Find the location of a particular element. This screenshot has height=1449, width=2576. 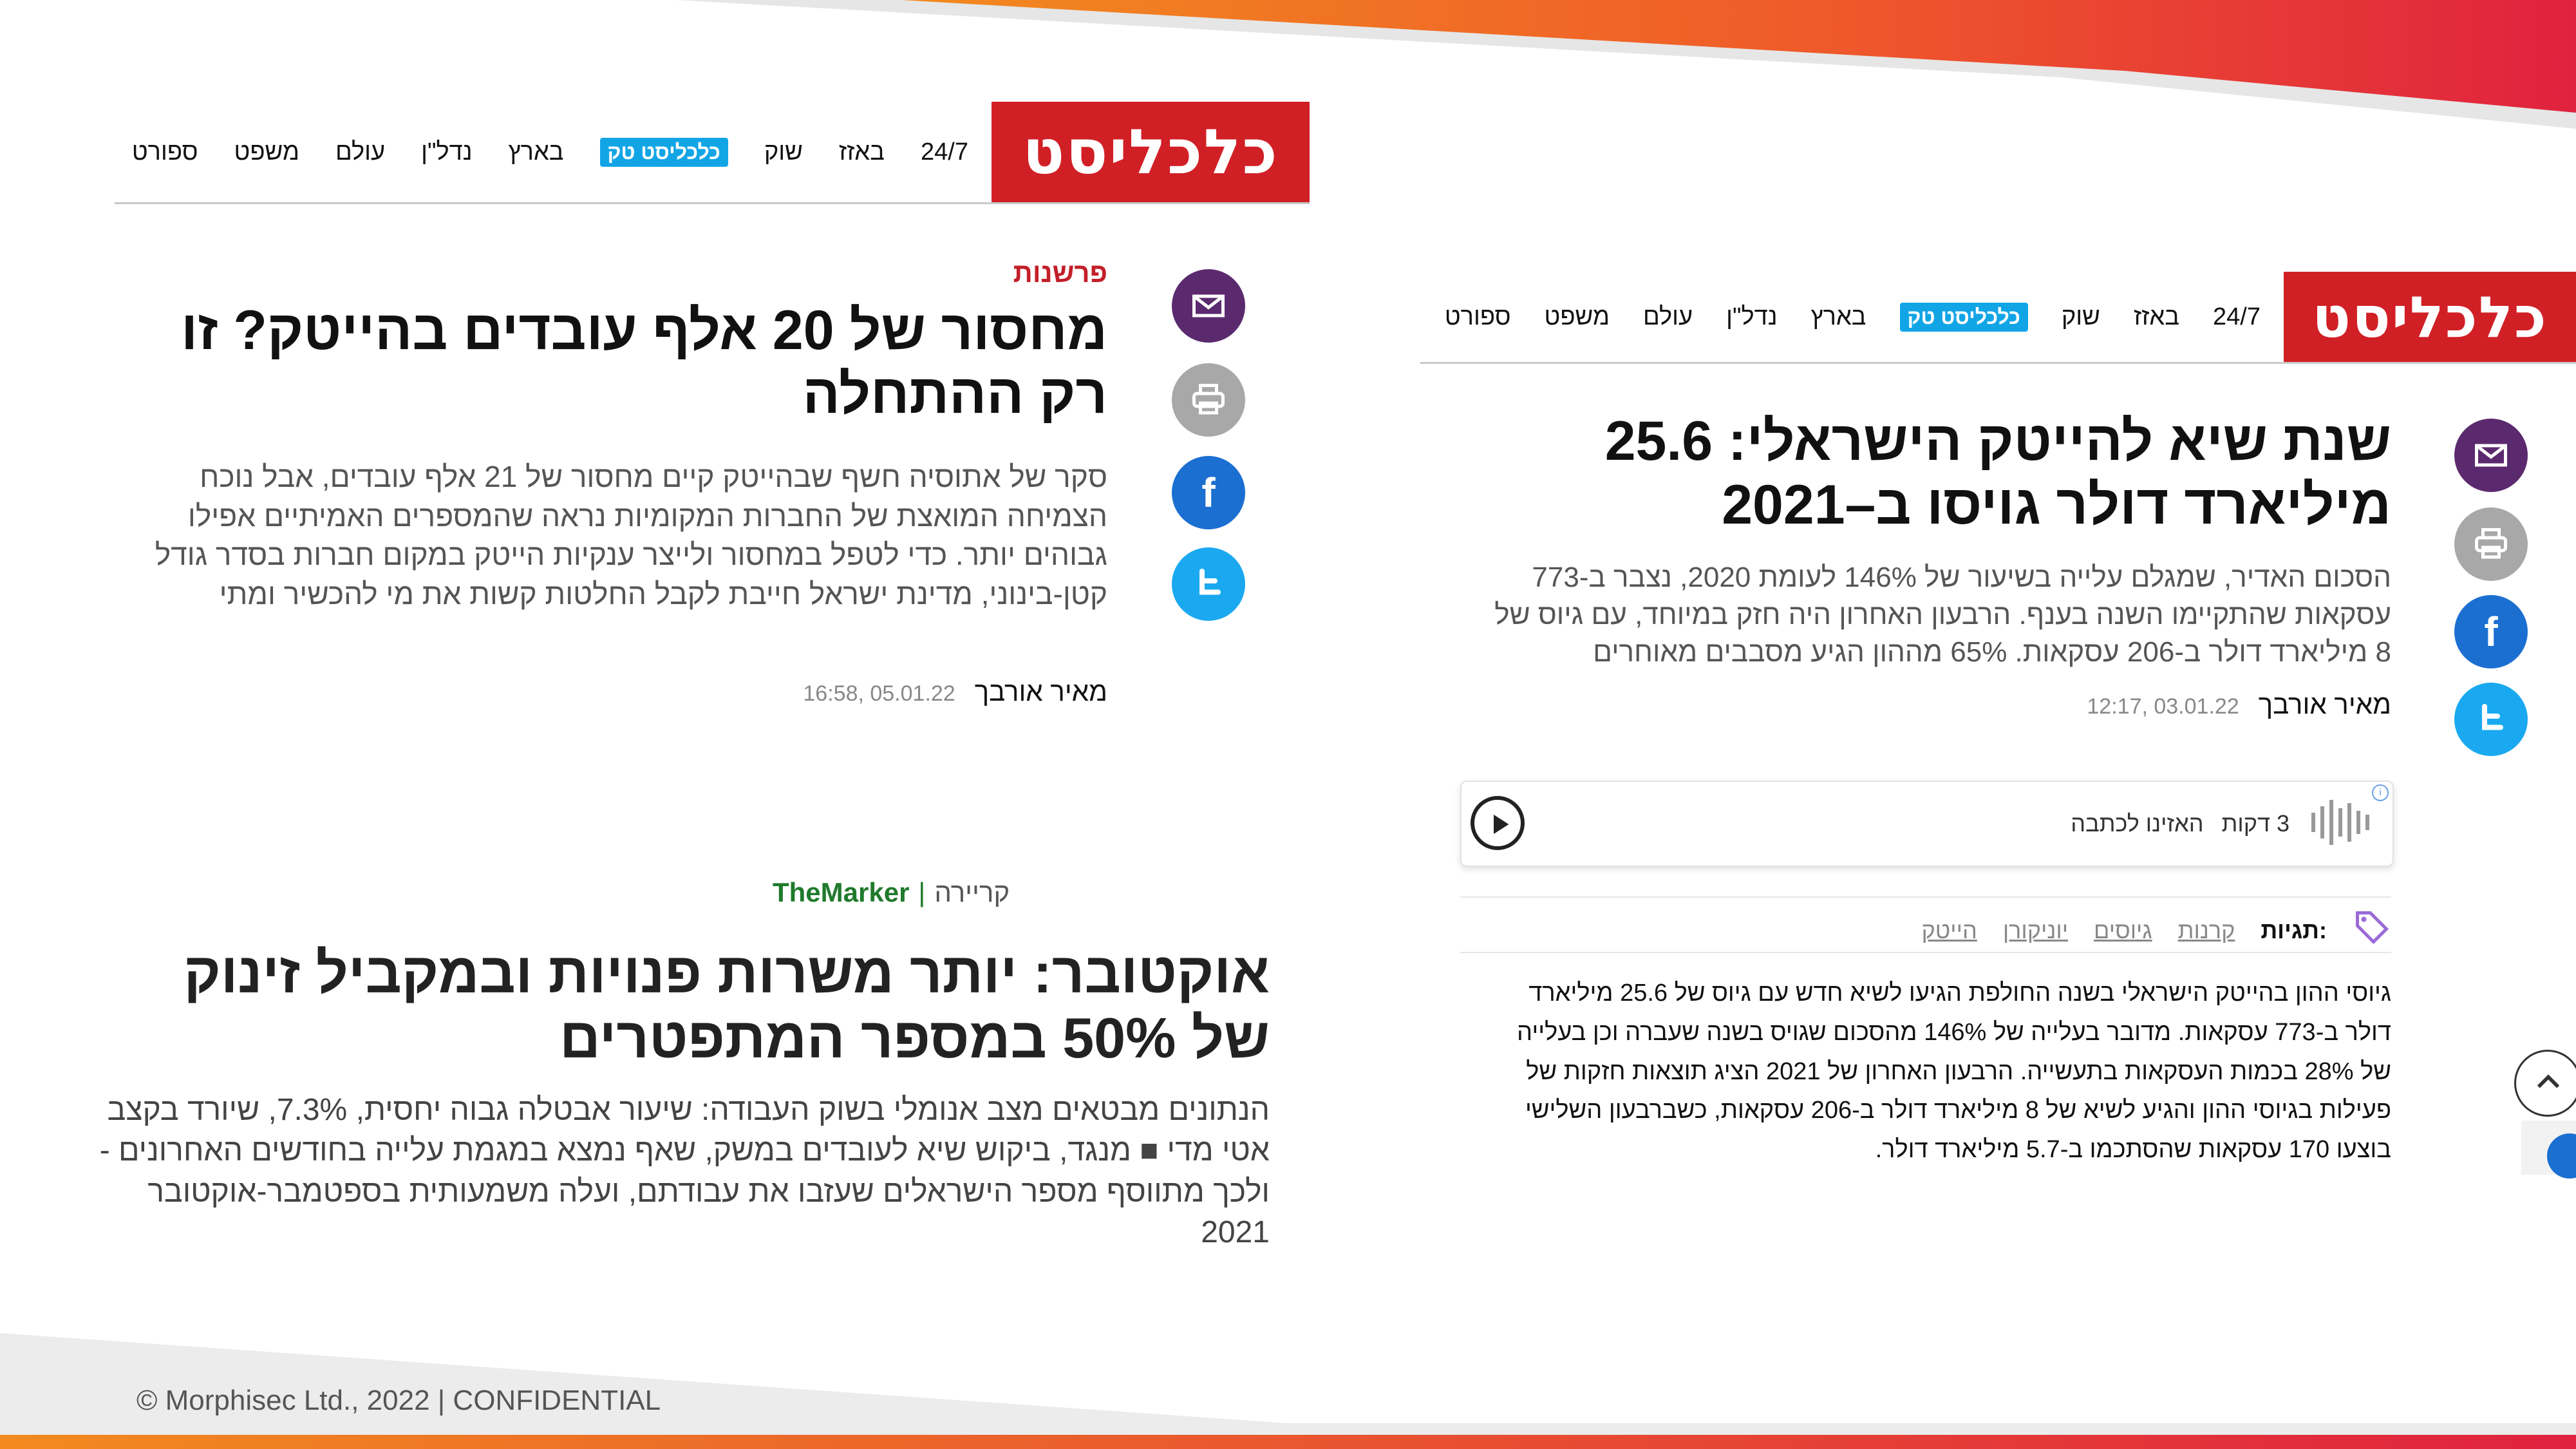

audio-label: האזינו לכתבה is located at coordinates (2137, 823).